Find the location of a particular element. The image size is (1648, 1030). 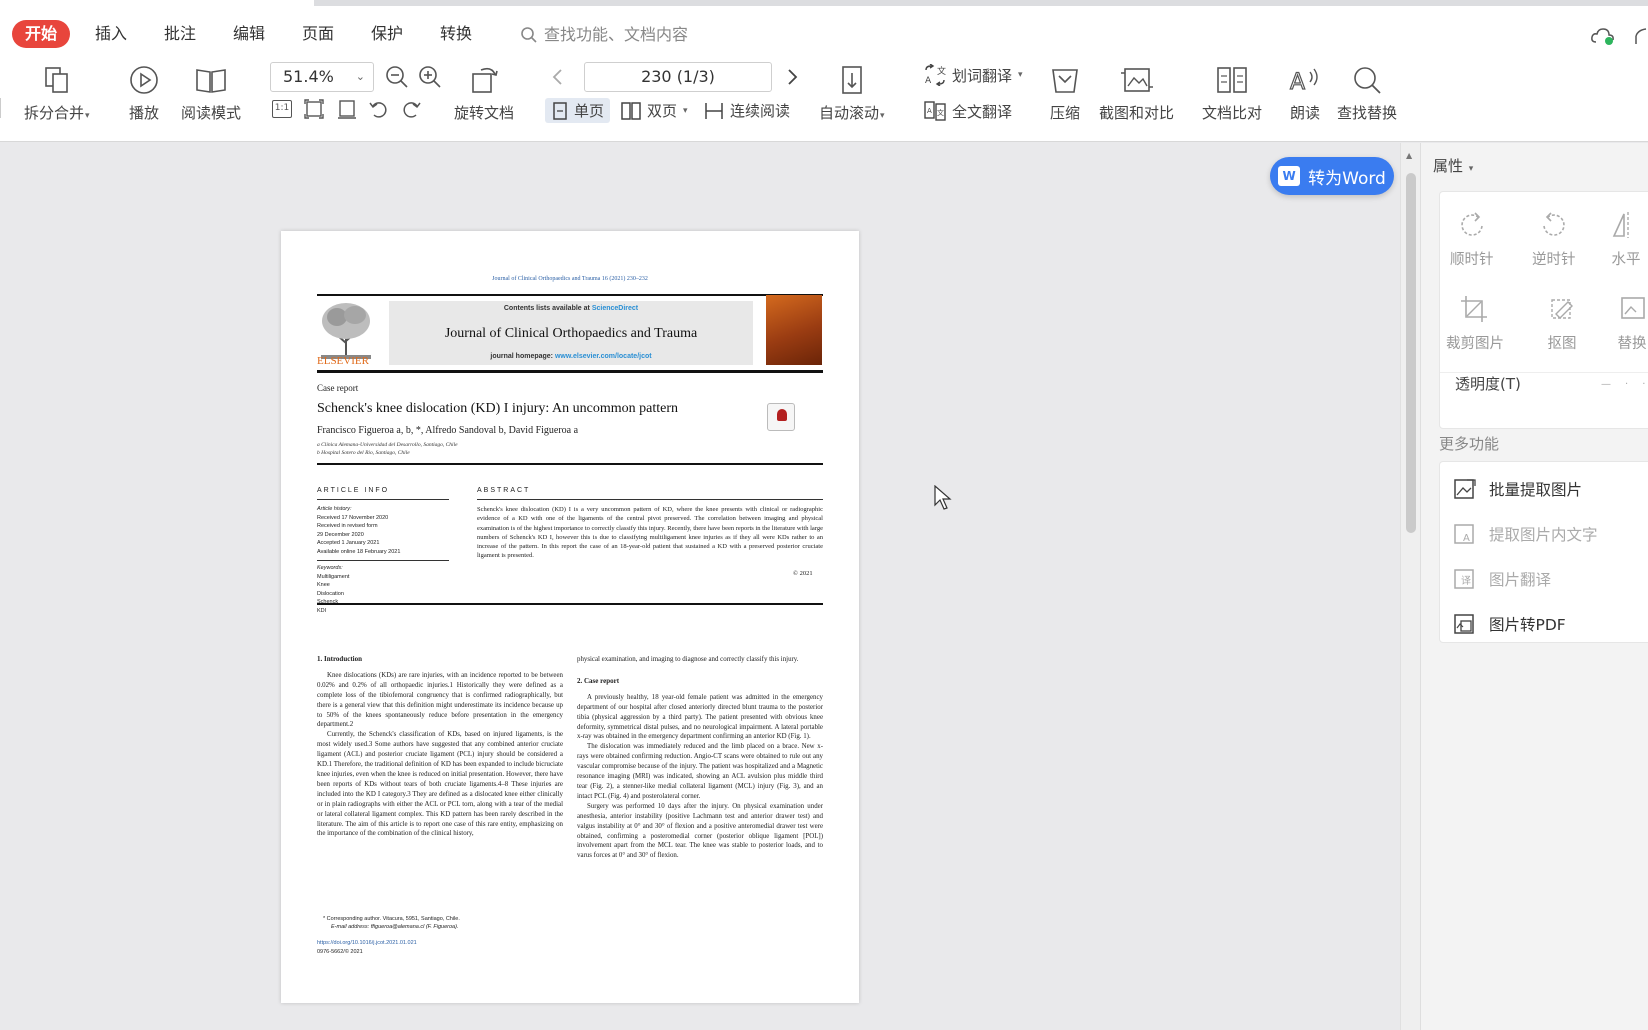

read-mode-button: 阅读模式 is located at coordinates (211, 92).